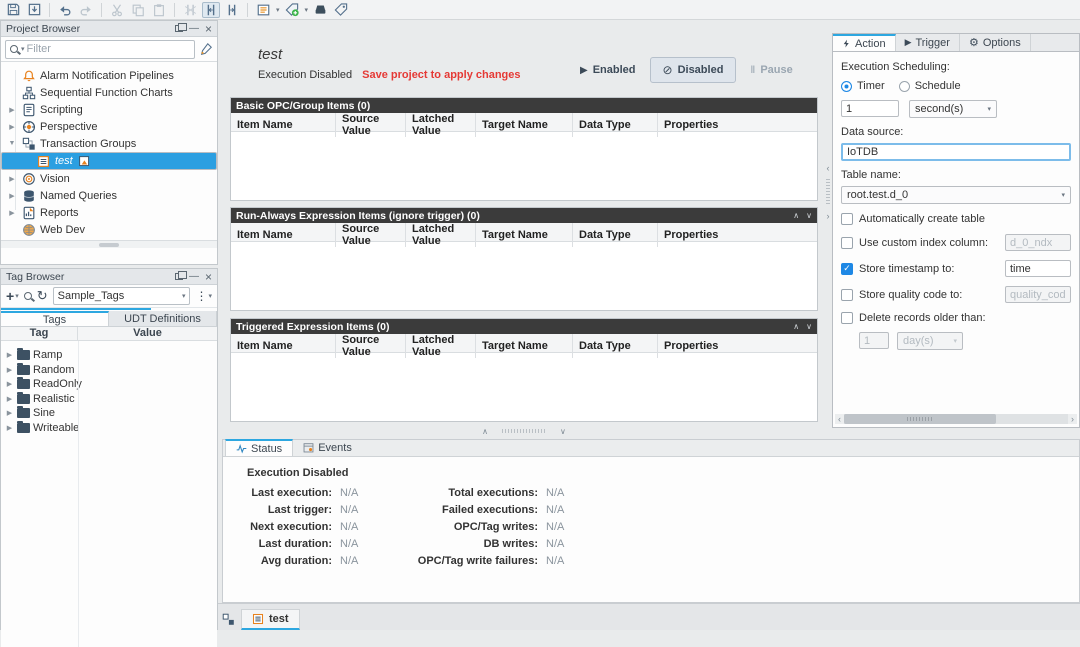 The height and width of the screenshot is (647, 1080). Describe the element at coordinates (163, 318) in the screenshot. I see `tab-udt-definitions: UDT Definitions` at that location.